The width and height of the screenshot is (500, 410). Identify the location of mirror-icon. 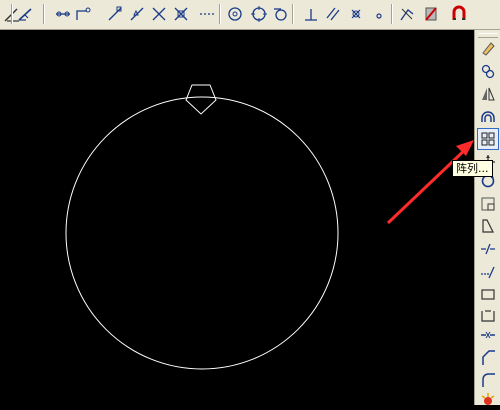
(488, 94).